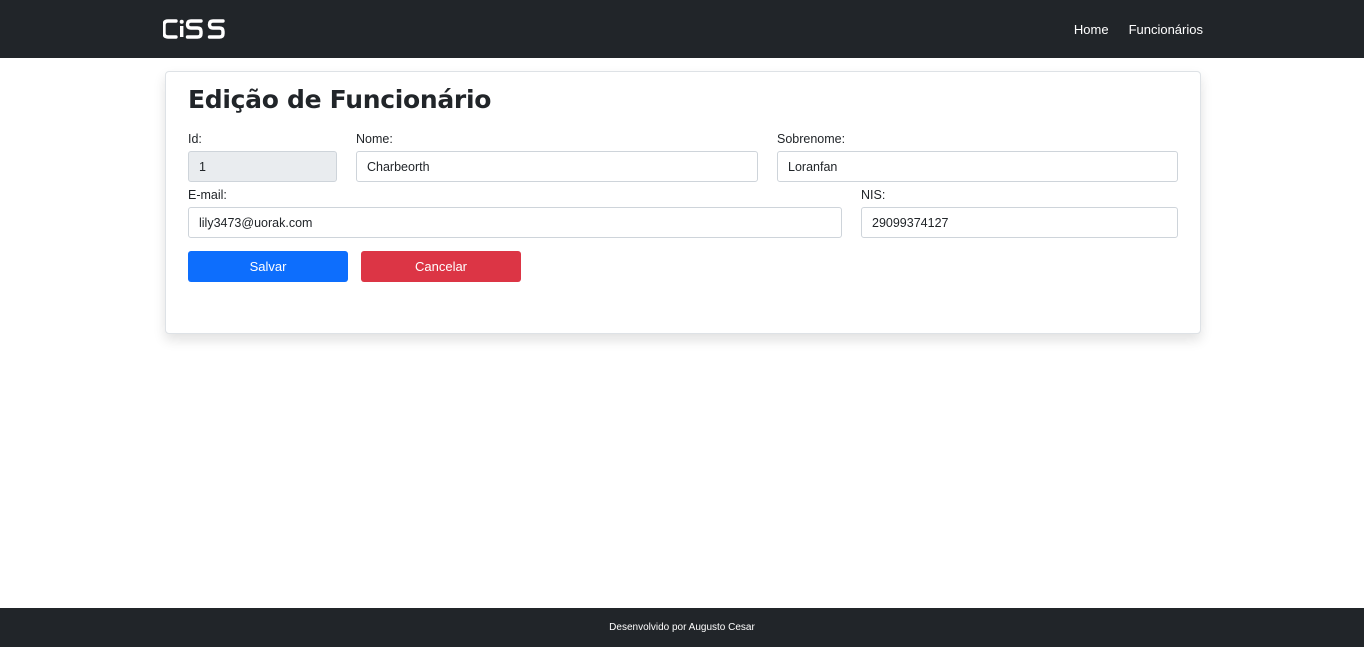 Image resolution: width=1364 pixels, height=647 pixels. Describe the element at coordinates (977, 166) in the screenshot. I see `sobrenome-field` at that location.